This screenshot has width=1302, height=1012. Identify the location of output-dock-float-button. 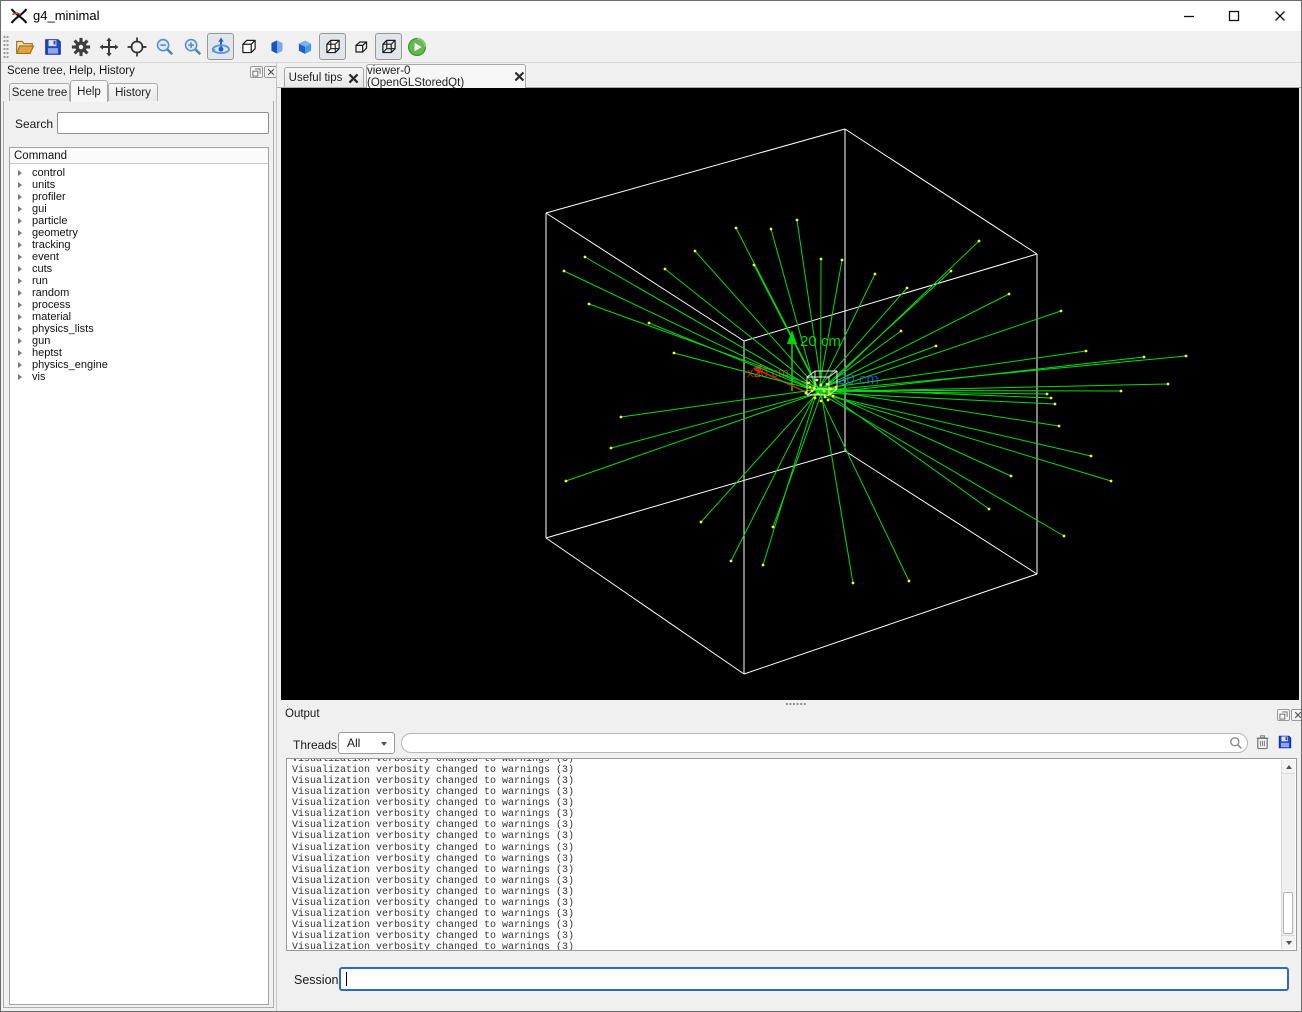
(1283, 715).